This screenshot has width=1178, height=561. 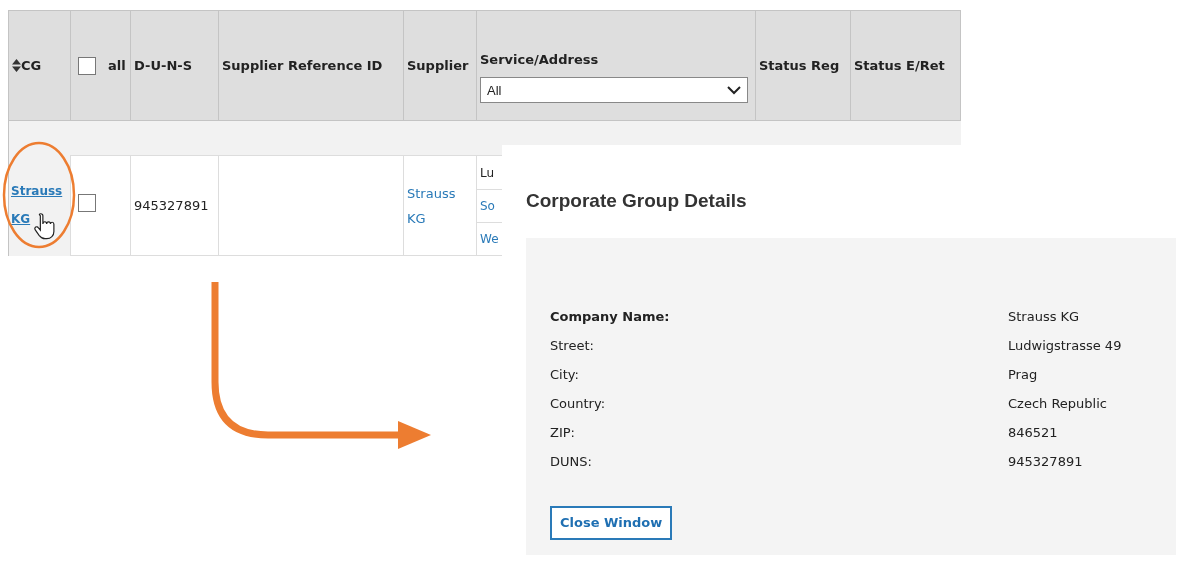 I want to click on table-cell: 945327891, so click(x=171, y=205).